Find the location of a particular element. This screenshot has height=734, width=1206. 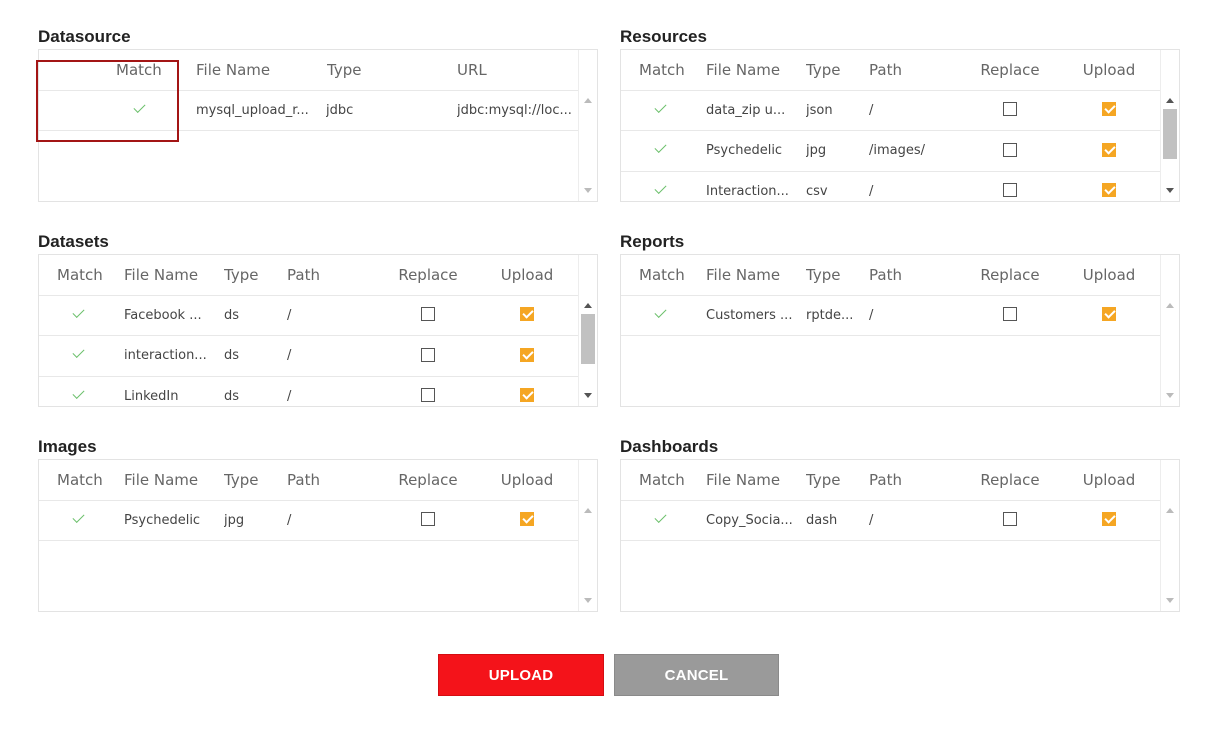

images-scrollbar is located at coordinates (587, 535).